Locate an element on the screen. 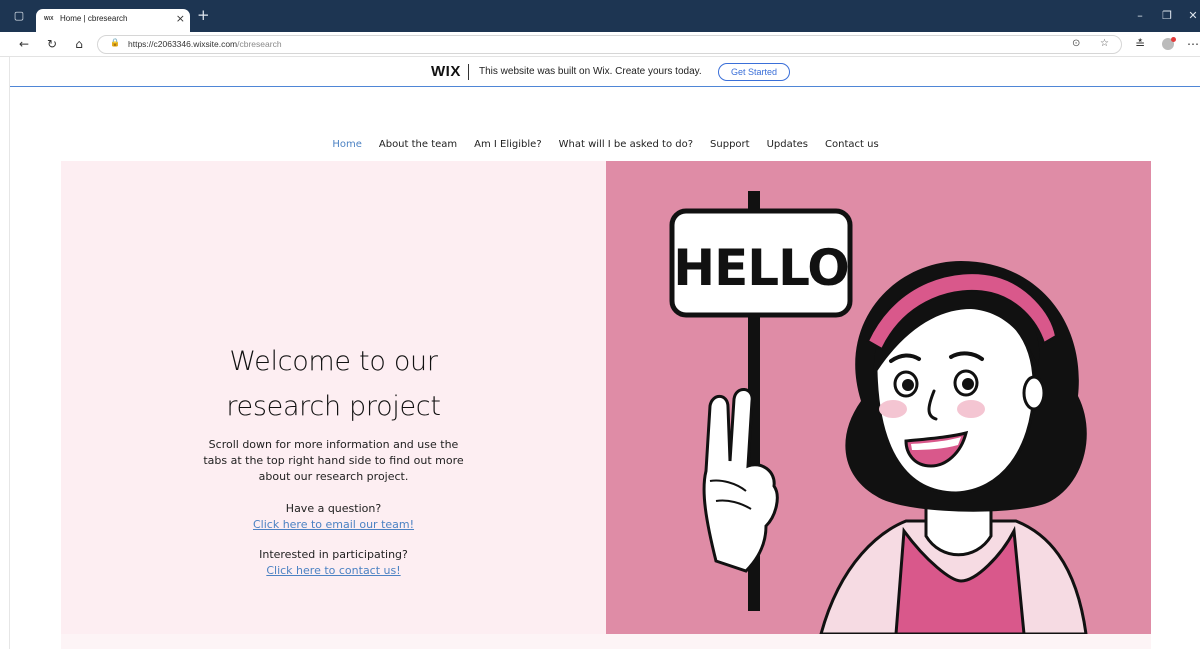  hero-bottom-strip is located at coordinates (606, 641).